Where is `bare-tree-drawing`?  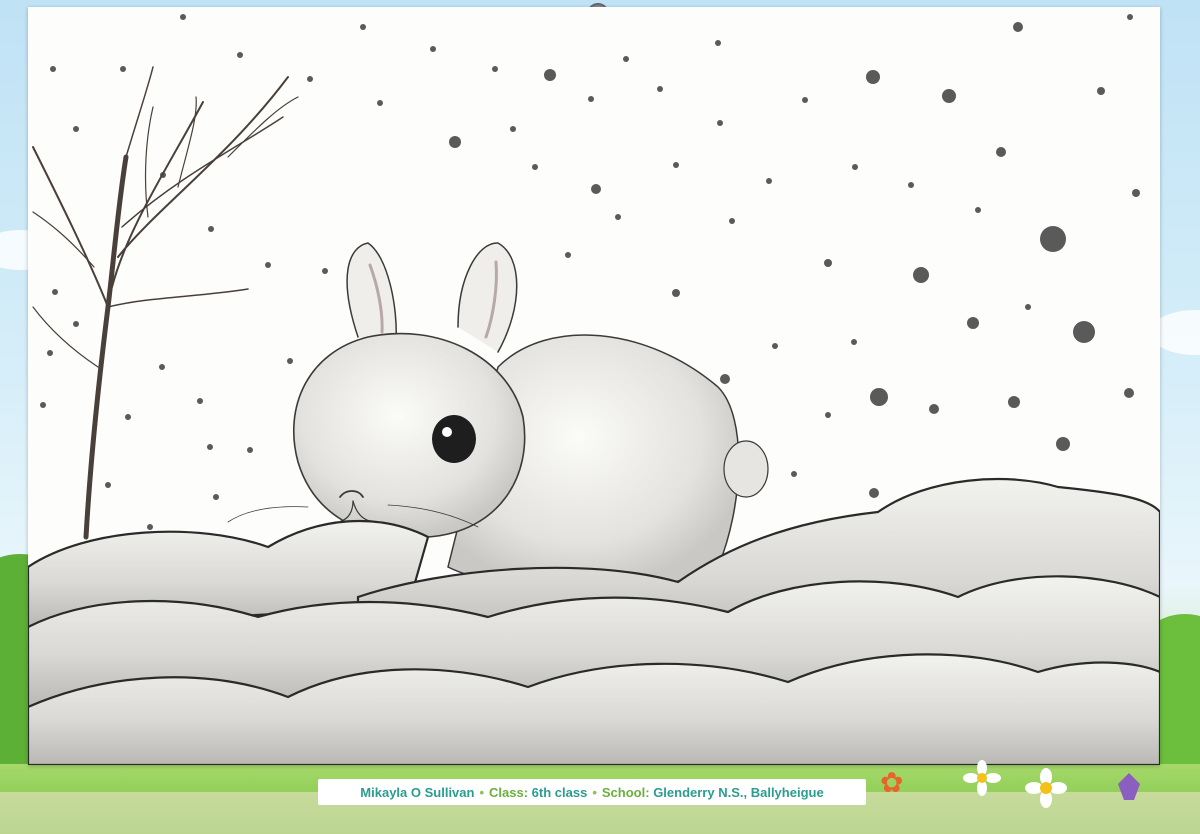 bare-tree-drawing is located at coordinates (165, 303).